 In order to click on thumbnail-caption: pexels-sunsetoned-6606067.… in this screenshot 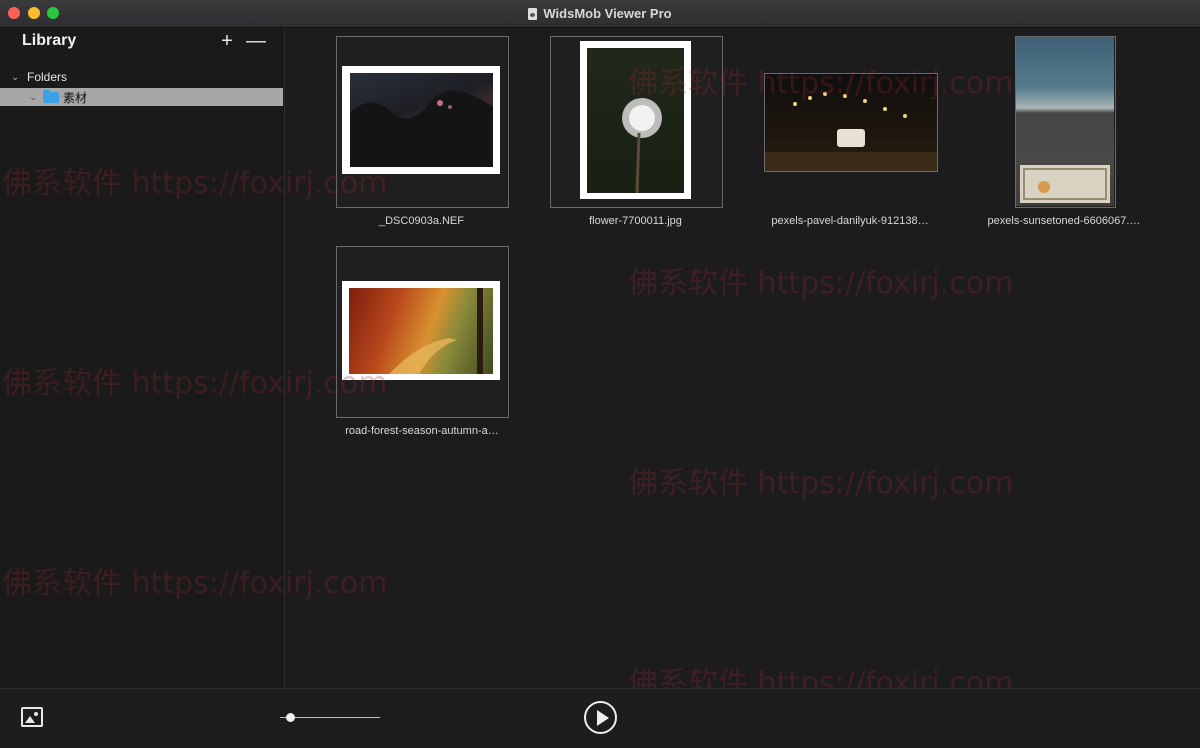, I will do `click(1064, 221)`.